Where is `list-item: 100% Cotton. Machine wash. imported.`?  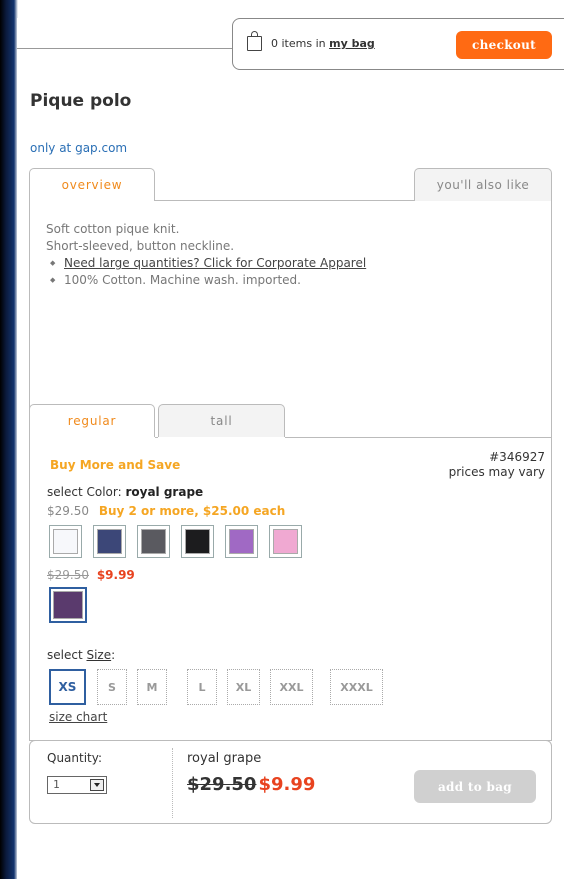 list-item: 100% Cotton. Machine wash. imported. is located at coordinates (206, 280).